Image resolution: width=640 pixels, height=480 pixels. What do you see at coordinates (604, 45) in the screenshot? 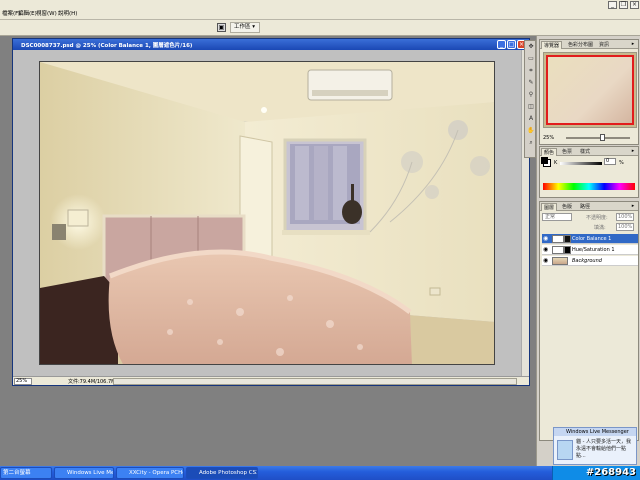
I see `tab-info: 資訊` at bounding box center [604, 45].